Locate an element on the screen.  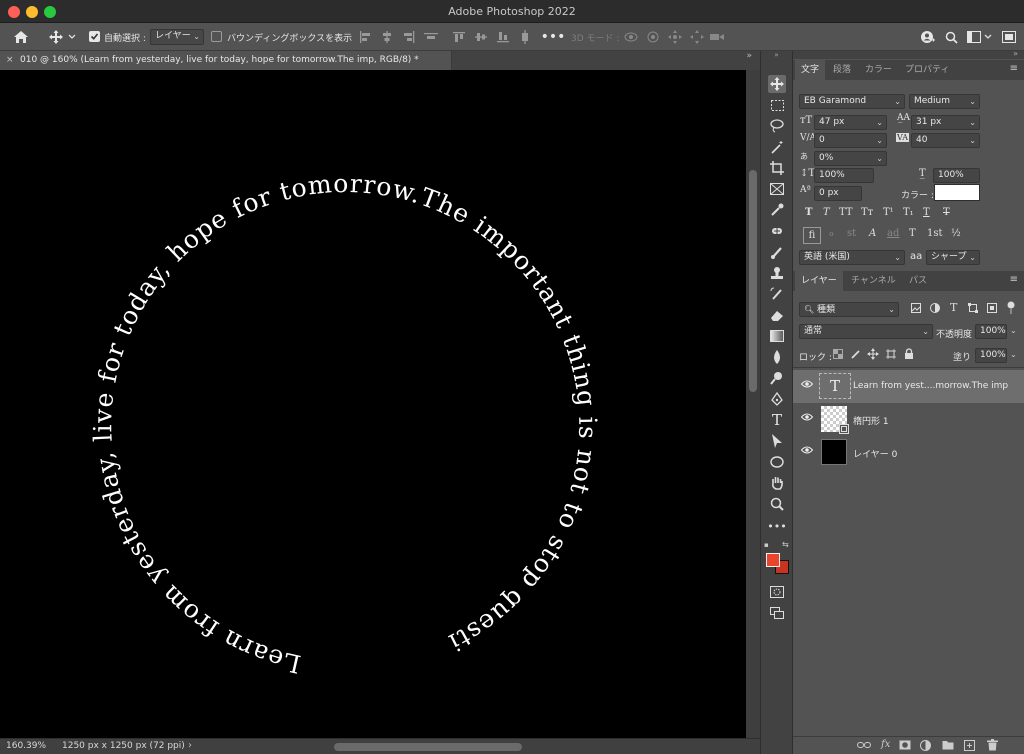
stylistic-alternates-button: ad is located at coordinates (893, 233).